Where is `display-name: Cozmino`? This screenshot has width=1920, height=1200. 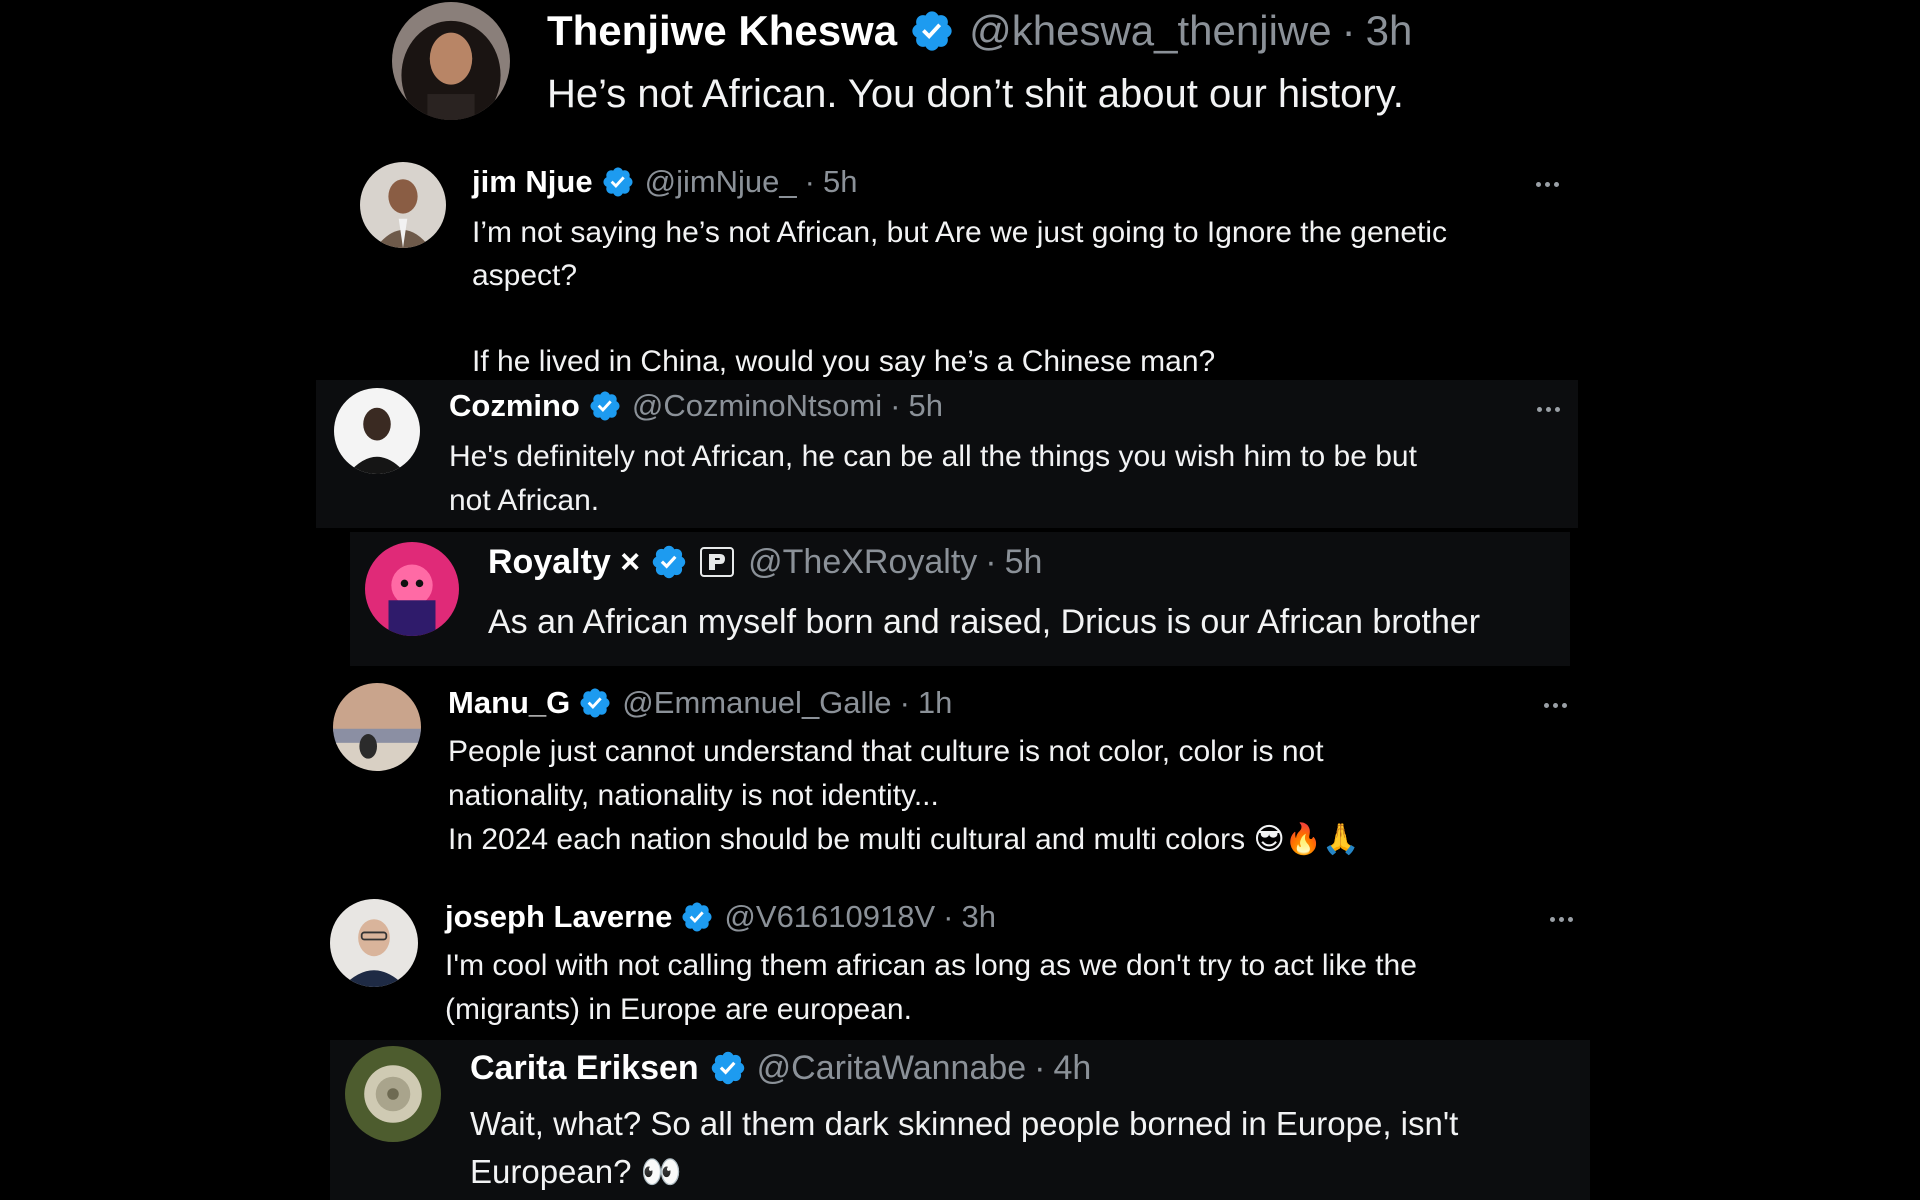
display-name: Cozmino is located at coordinates (514, 406).